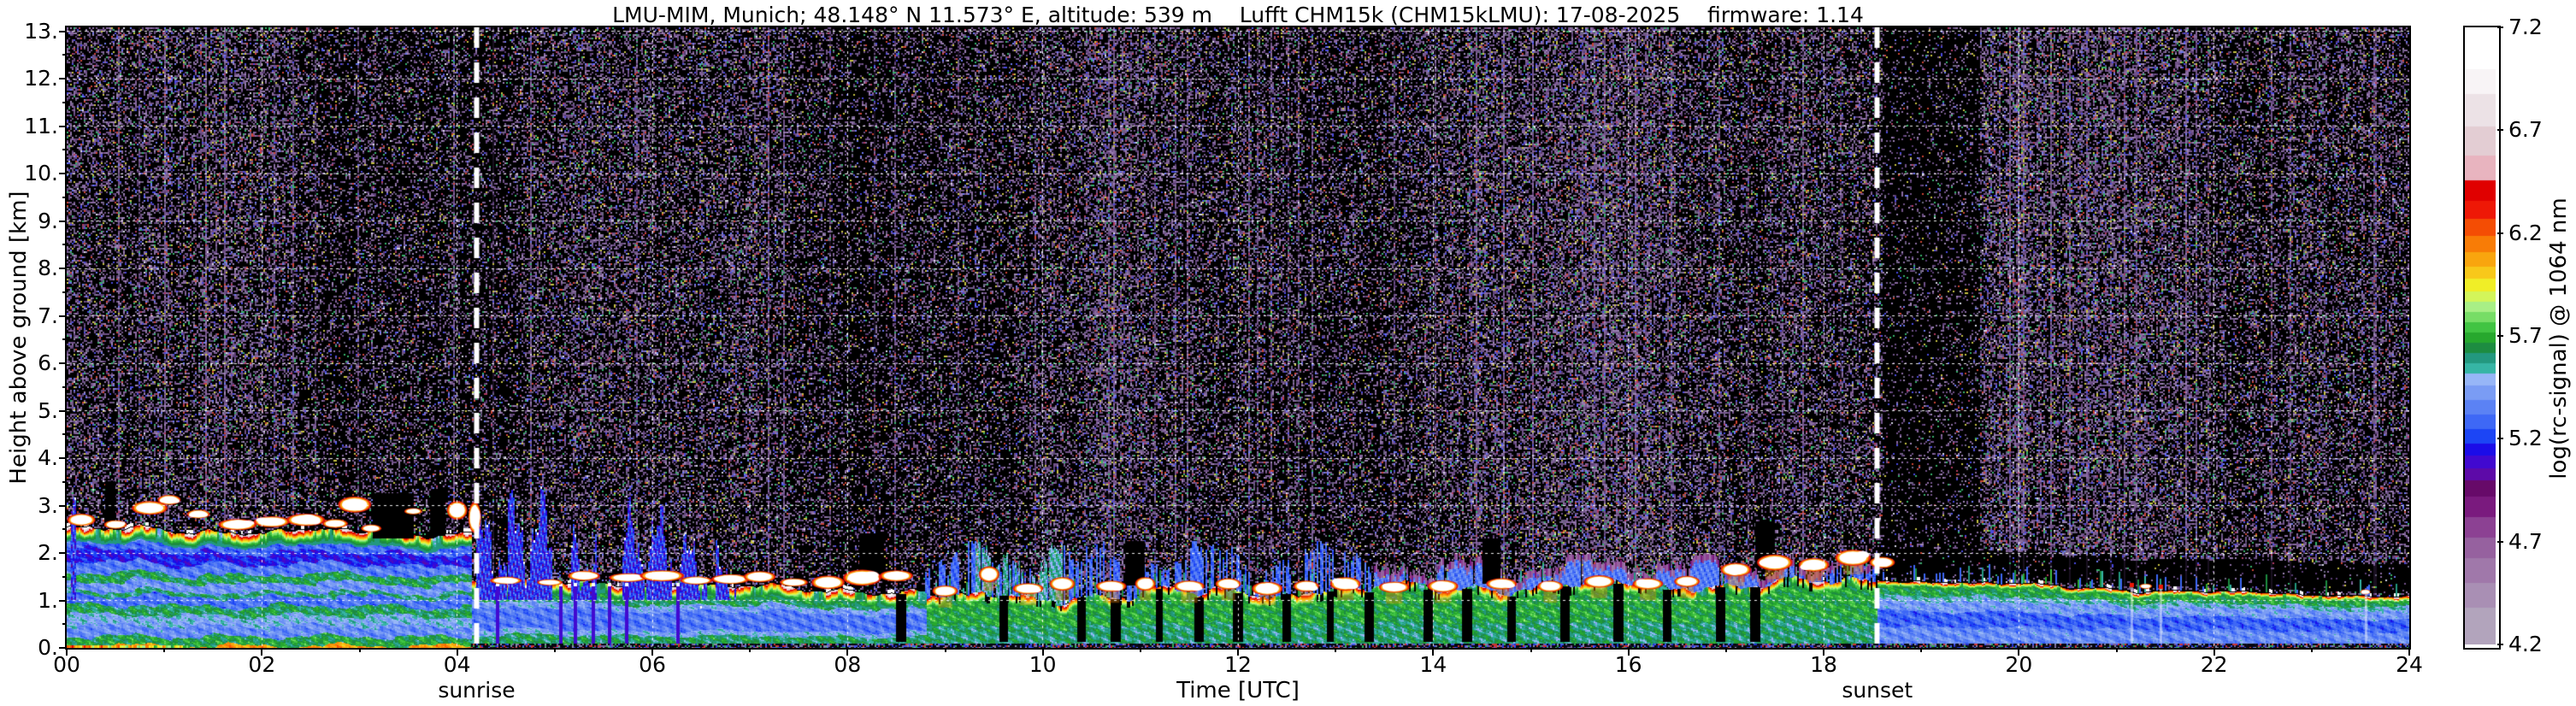 The width and height of the screenshot is (2576, 706). Describe the element at coordinates (2214, 664) in the screenshot. I see `x-tick-label: 22` at that location.